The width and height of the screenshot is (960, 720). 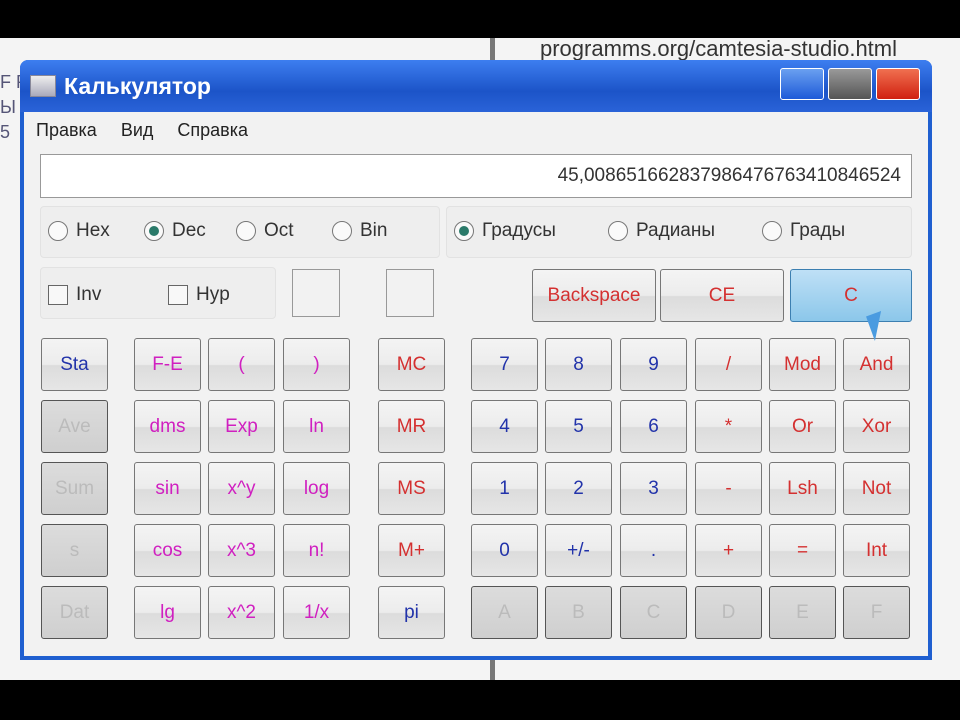 What do you see at coordinates (480, 19) in the screenshot?
I see `letterbox-top` at bounding box center [480, 19].